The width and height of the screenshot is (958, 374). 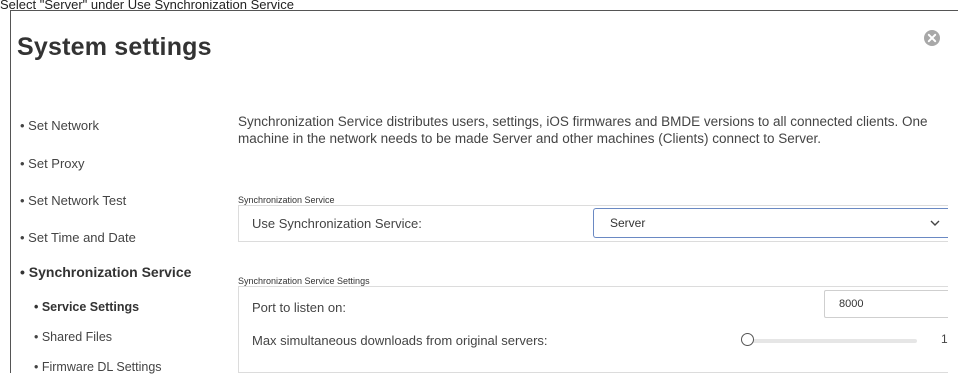 I want to click on max-downloads-slider-track, so click(x=834, y=341).